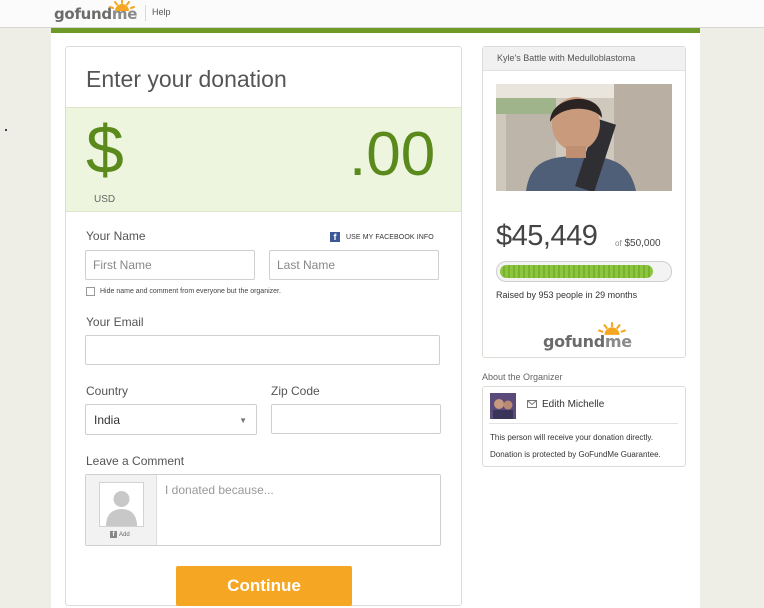 Image resolution: width=764 pixels, height=608 pixels. What do you see at coordinates (161, 12) in the screenshot?
I see `help-link: Help` at bounding box center [161, 12].